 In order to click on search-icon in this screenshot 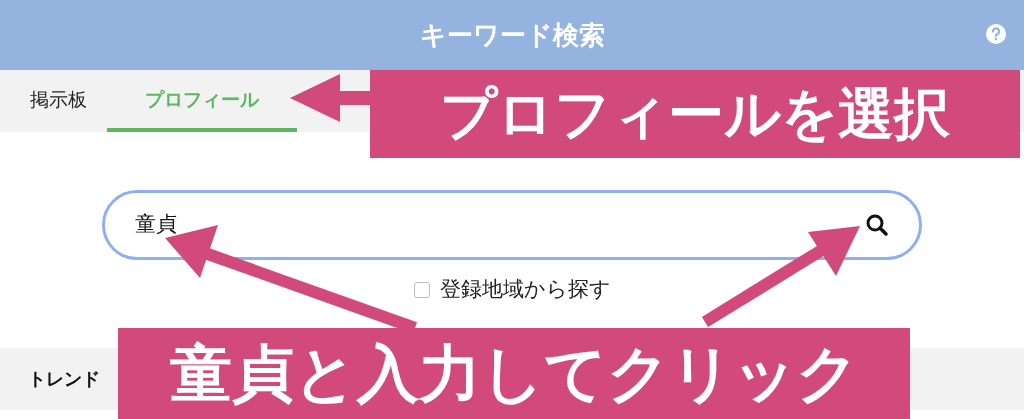, I will do `click(877, 225)`.